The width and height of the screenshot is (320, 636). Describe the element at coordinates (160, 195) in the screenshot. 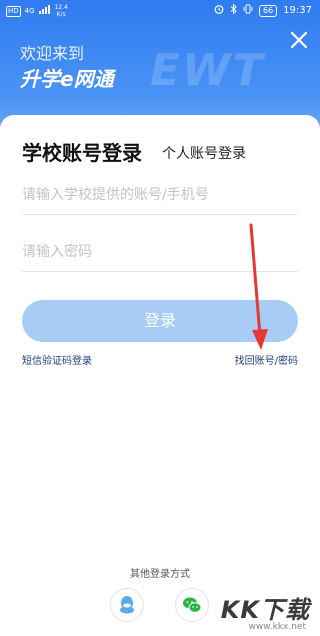

I see `account-input` at that location.